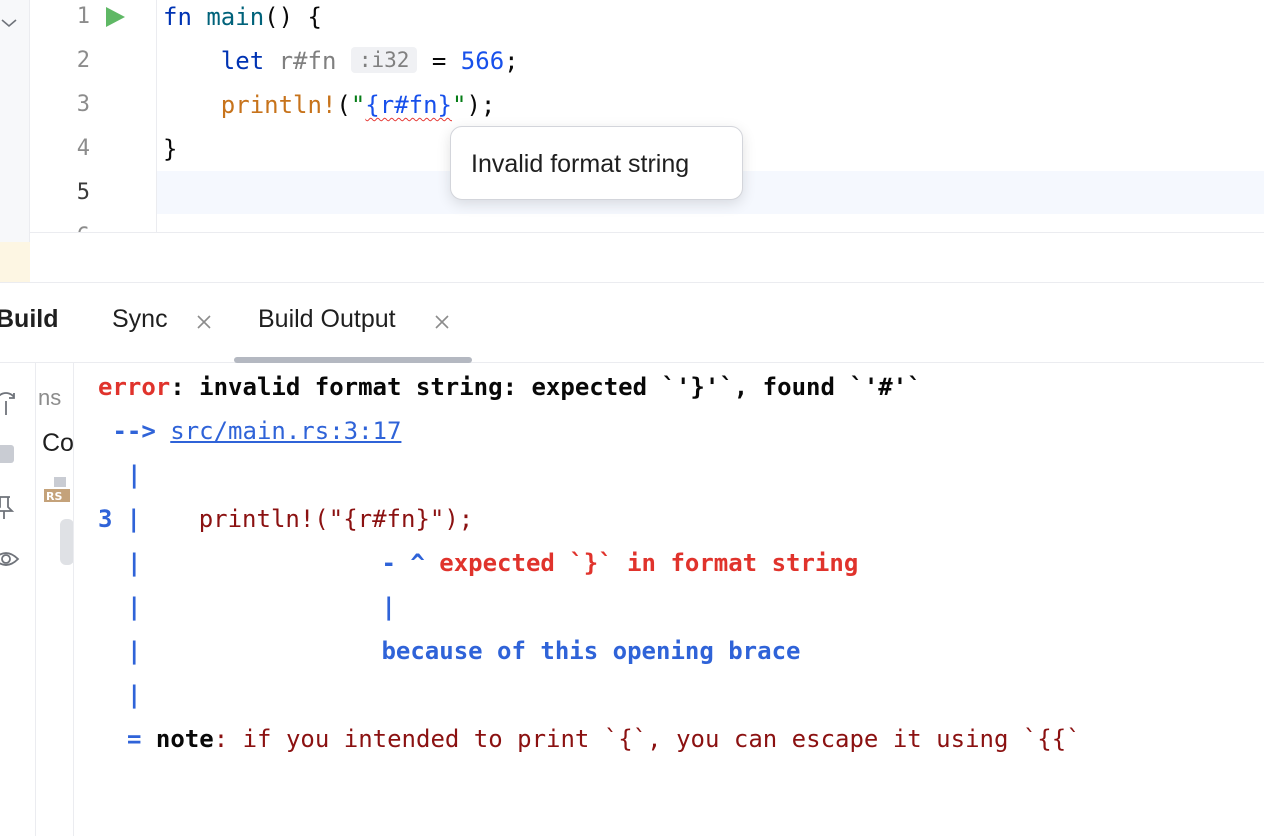  What do you see at coordinates (134, 431) in the screenshot?
I see `location-arrow: -->` at bounding box center [134, 431].